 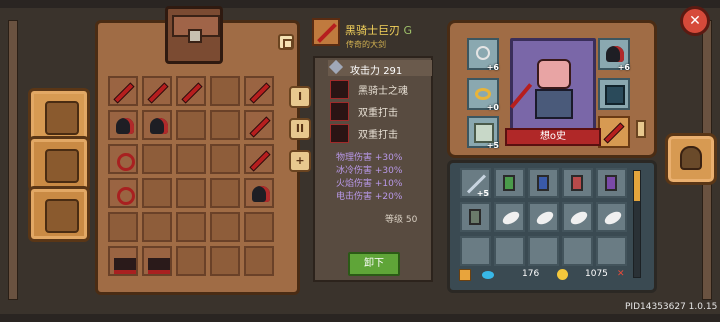 I want to click on storage-chest, so click(x=194, y=35).